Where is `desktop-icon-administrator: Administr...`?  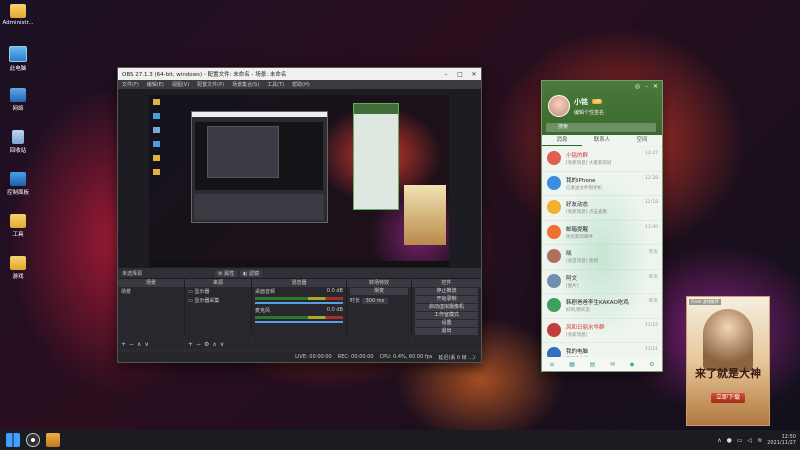 desktop-icon-administrator: Administr... is located at coordinates (18, 15).